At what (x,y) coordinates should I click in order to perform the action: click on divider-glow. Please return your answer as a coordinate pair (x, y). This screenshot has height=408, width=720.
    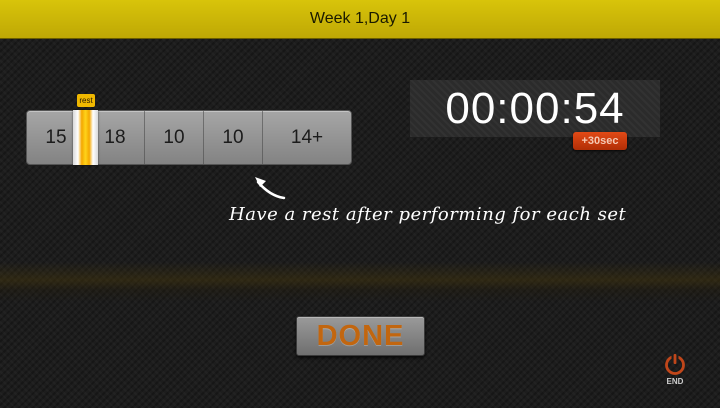
    Looking at the image, I should click on (360, 282).